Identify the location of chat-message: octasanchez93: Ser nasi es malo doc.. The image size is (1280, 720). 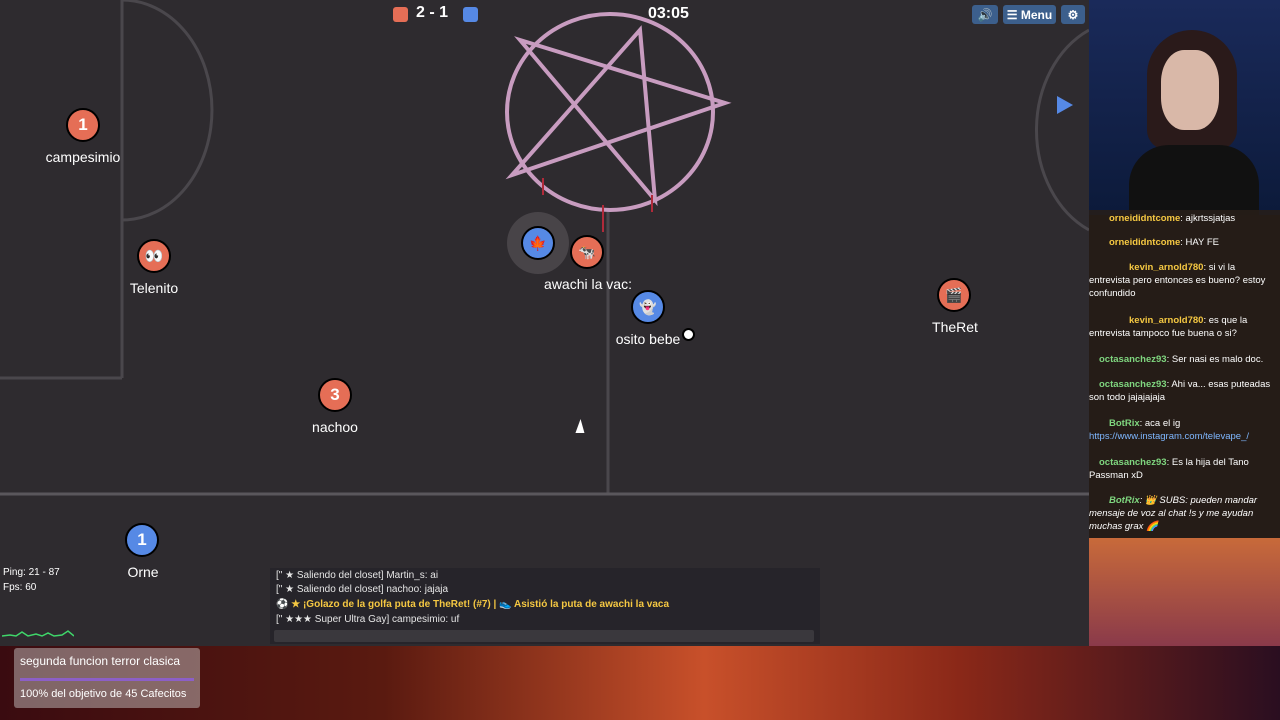
(1183, 359).